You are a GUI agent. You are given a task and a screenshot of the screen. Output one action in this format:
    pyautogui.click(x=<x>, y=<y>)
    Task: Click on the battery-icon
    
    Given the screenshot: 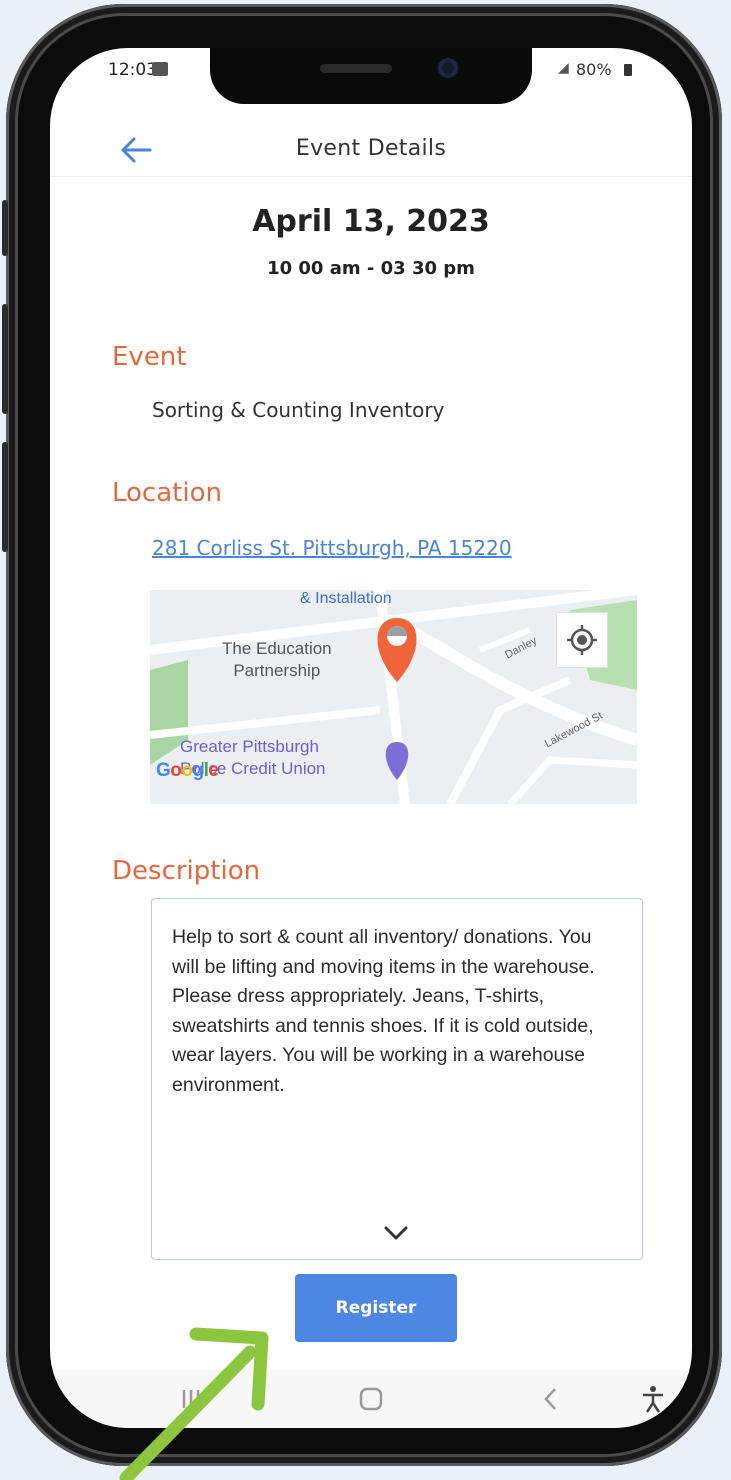 What is the action you would take?
    pyautogui.click(x=628, y=70)
    